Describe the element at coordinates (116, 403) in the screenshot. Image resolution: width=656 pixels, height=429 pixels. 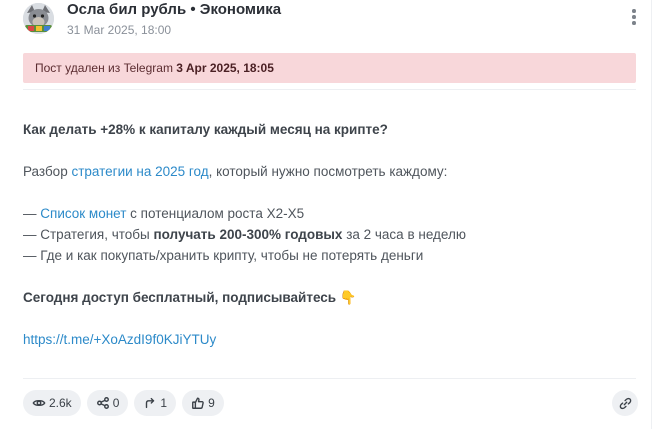
I see `shares-count: 0` at that location.